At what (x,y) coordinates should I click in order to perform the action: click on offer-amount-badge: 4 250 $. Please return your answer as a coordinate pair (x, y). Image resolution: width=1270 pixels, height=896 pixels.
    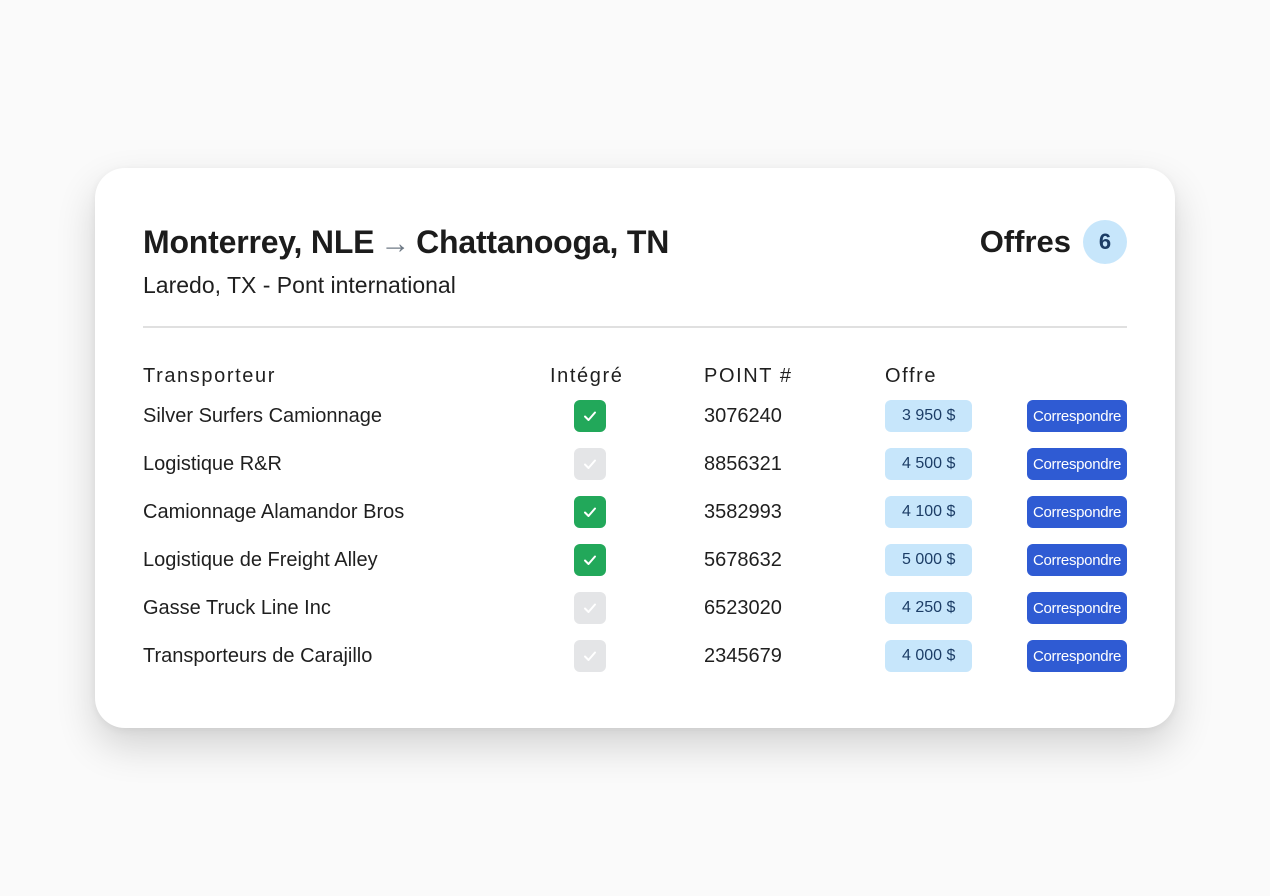
    Looking at the image, I should click on (929, 608).